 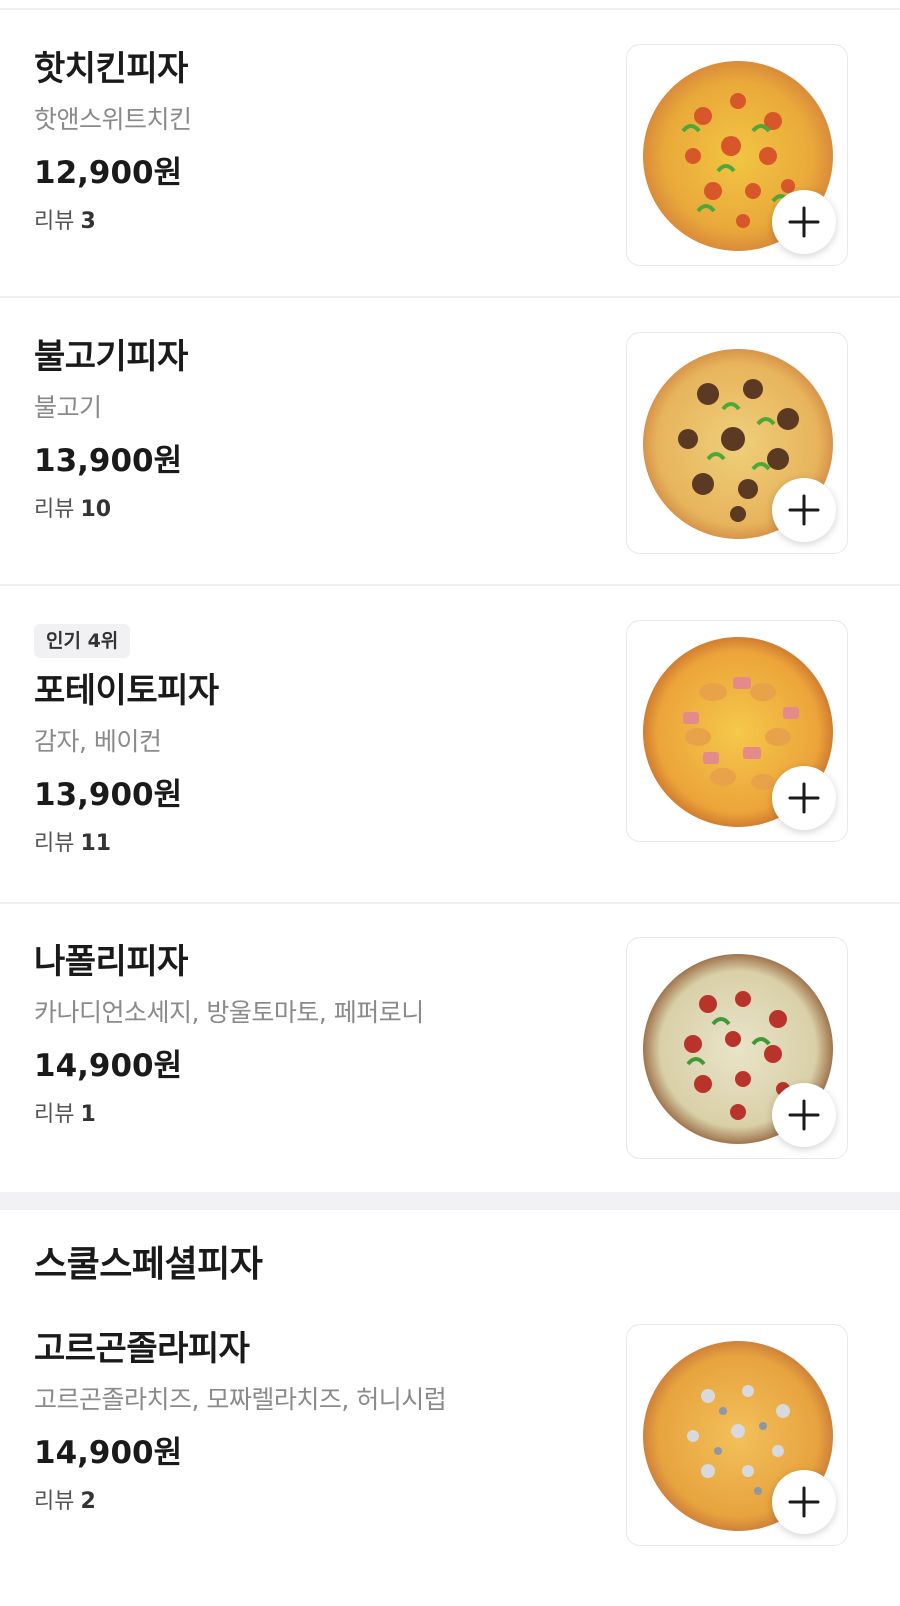 What do you see at coordinates (126, 691) in the screenshot?
I see `menu-item-name: 포테이토피자` at bounding box center [126, 691].